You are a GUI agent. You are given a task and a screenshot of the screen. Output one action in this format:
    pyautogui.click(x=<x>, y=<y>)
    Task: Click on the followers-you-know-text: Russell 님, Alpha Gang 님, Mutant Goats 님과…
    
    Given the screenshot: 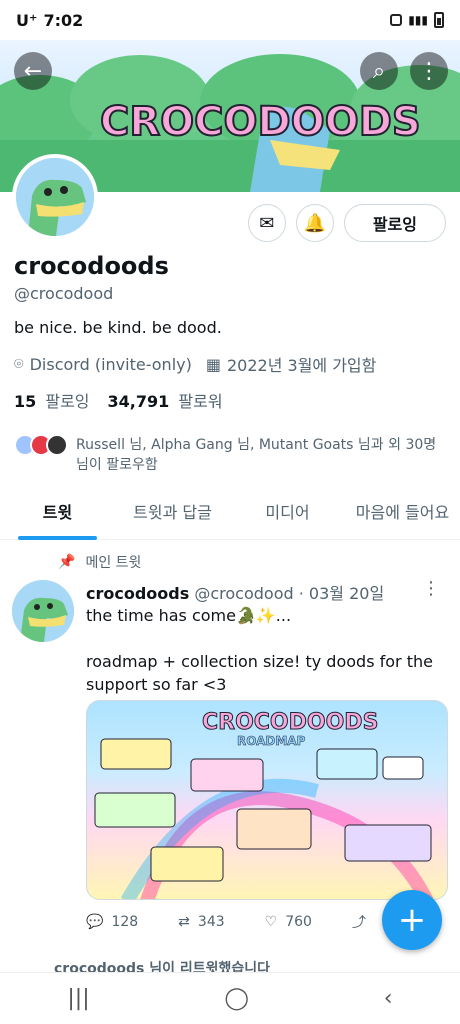 What is the action you would take?
    pyautogui.click(x=256, y=455)
    